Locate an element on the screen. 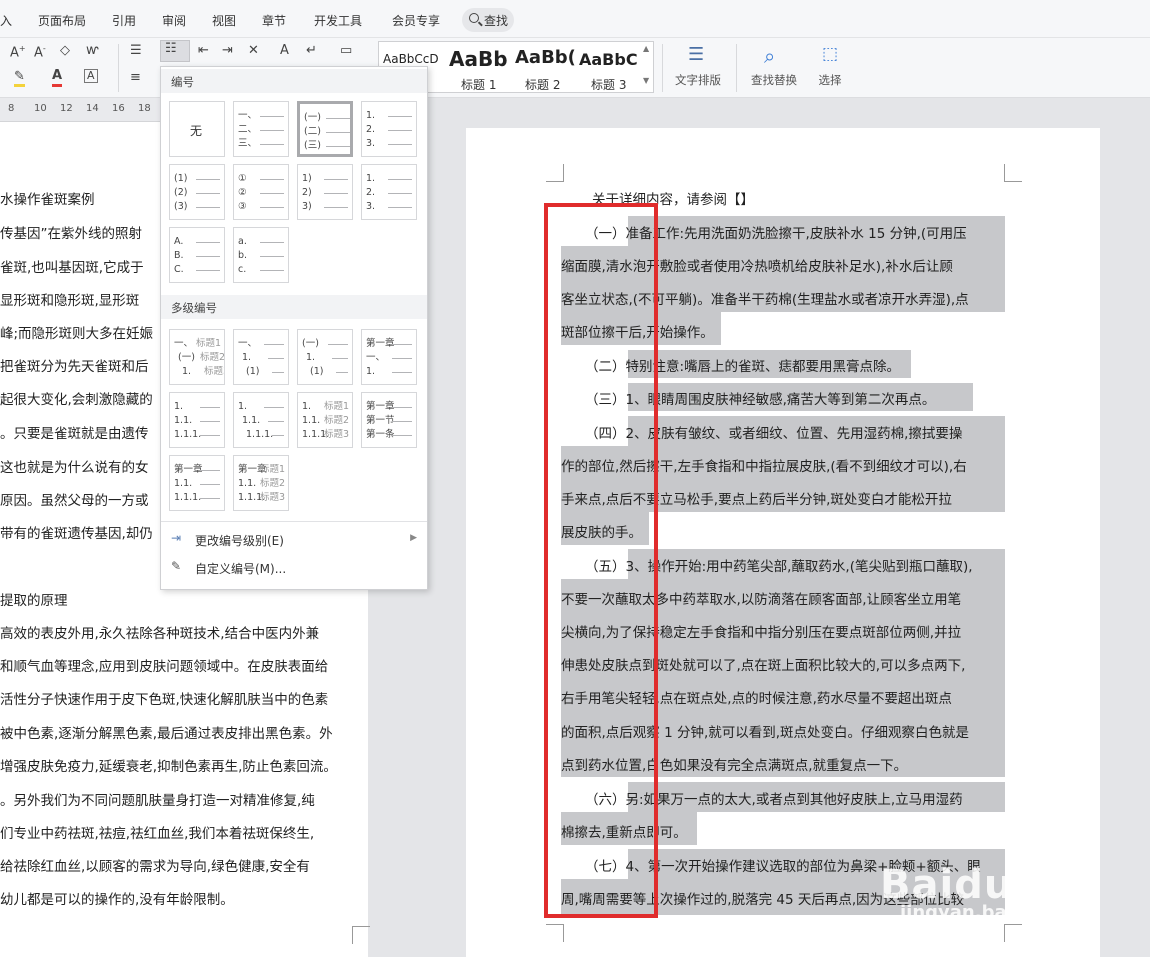  font-color-icon: A is located at coordinates (57, 77).